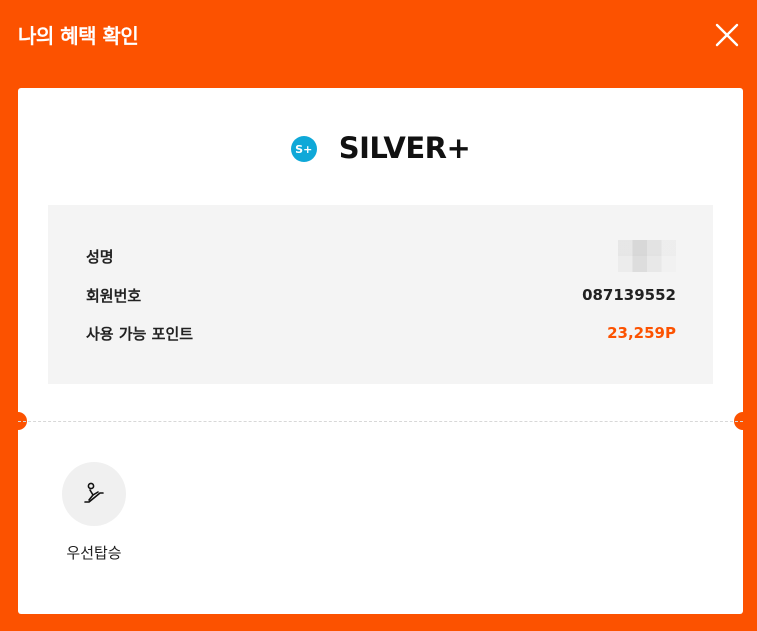 The image size is (757, 631). What do you see at coordinates (94, 553) in the screenshot?
I see `benefit-label: 우선탑승` at bounding box center [94, 553].